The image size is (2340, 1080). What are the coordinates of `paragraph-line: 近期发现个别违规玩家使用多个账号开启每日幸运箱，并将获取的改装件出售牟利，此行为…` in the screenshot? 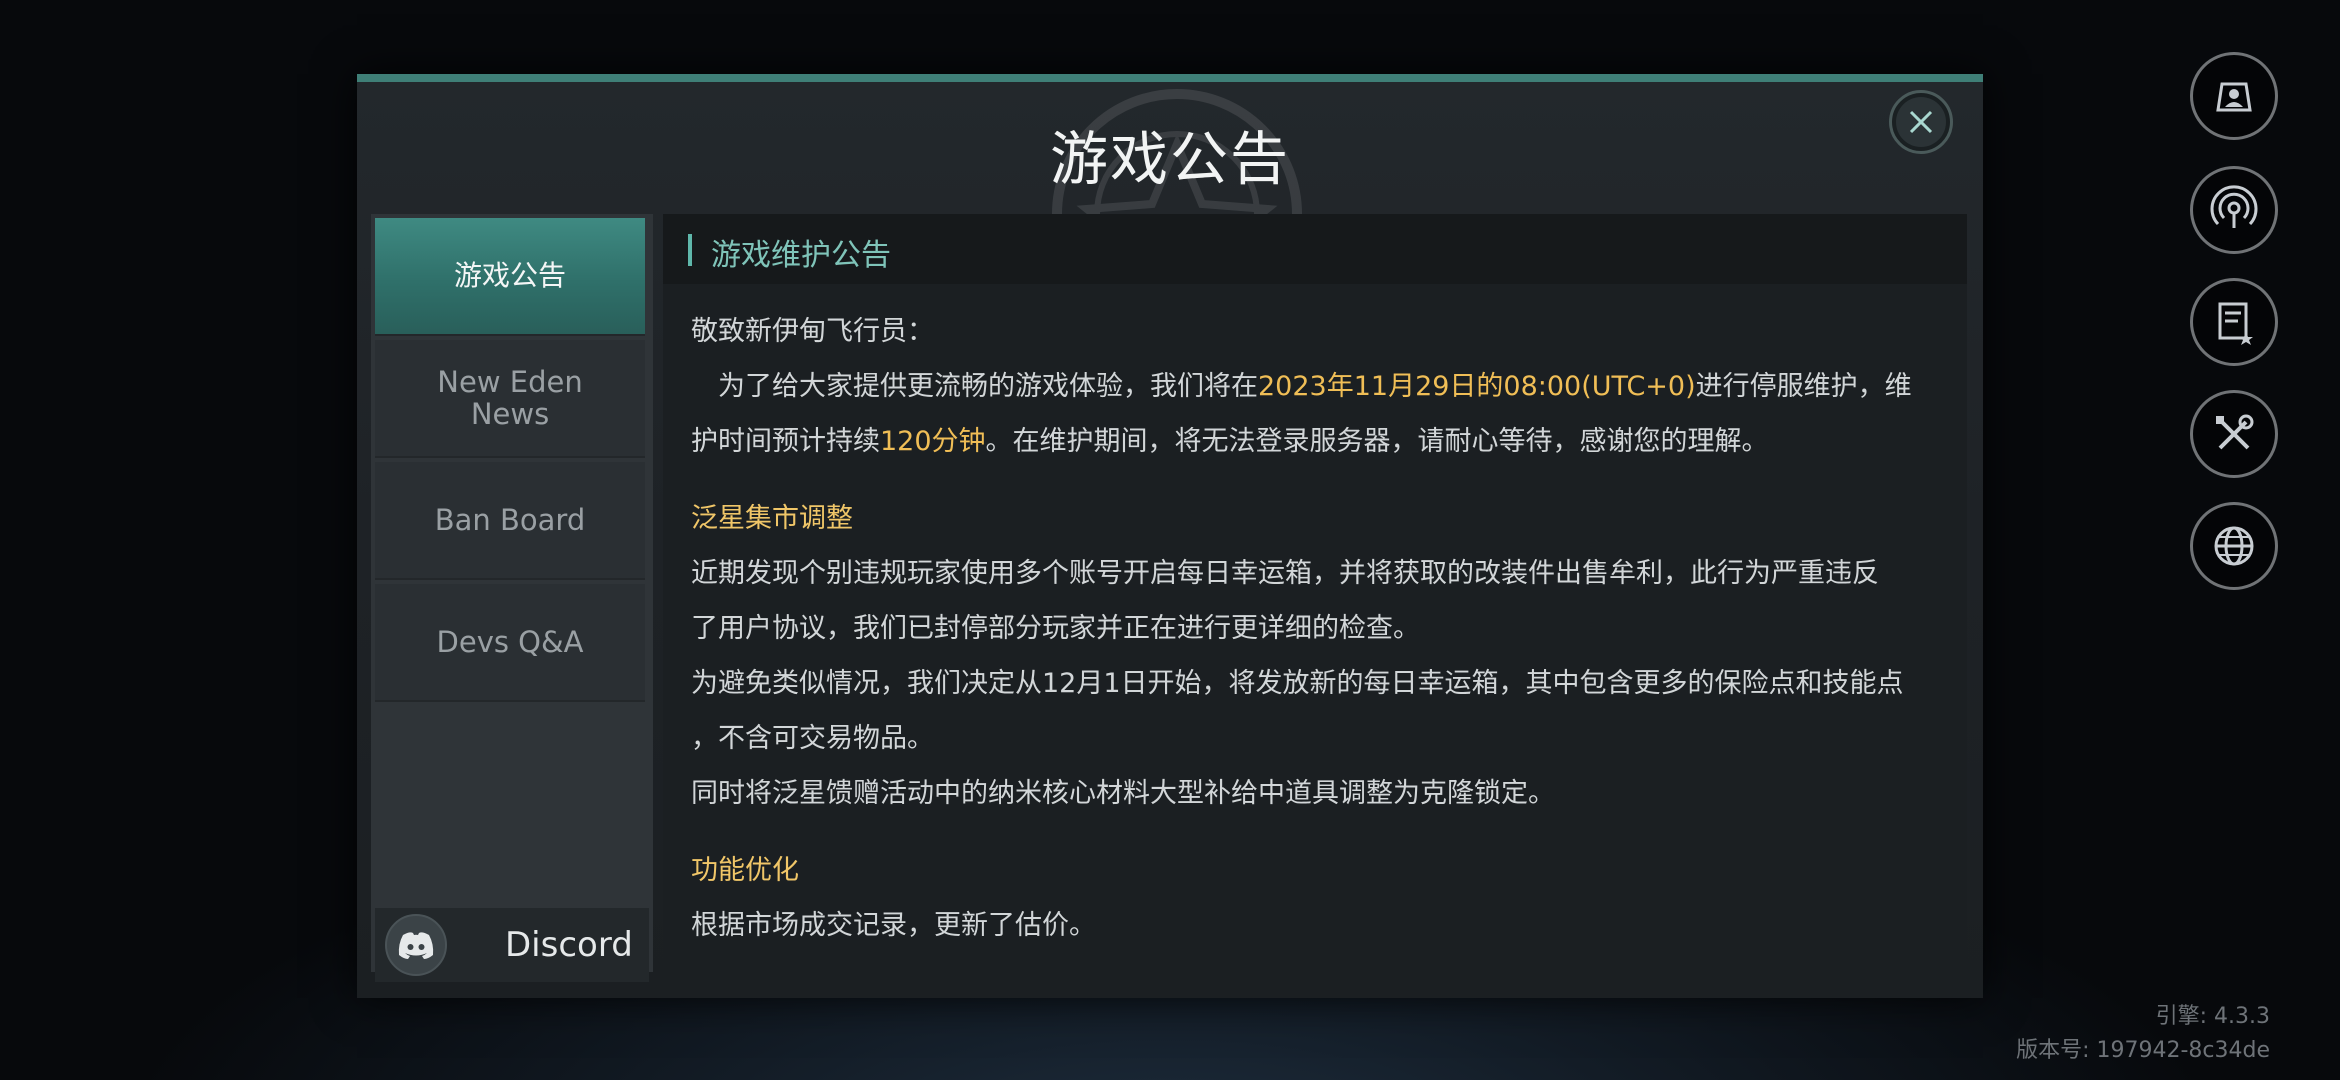 It's located at (1285, 573).